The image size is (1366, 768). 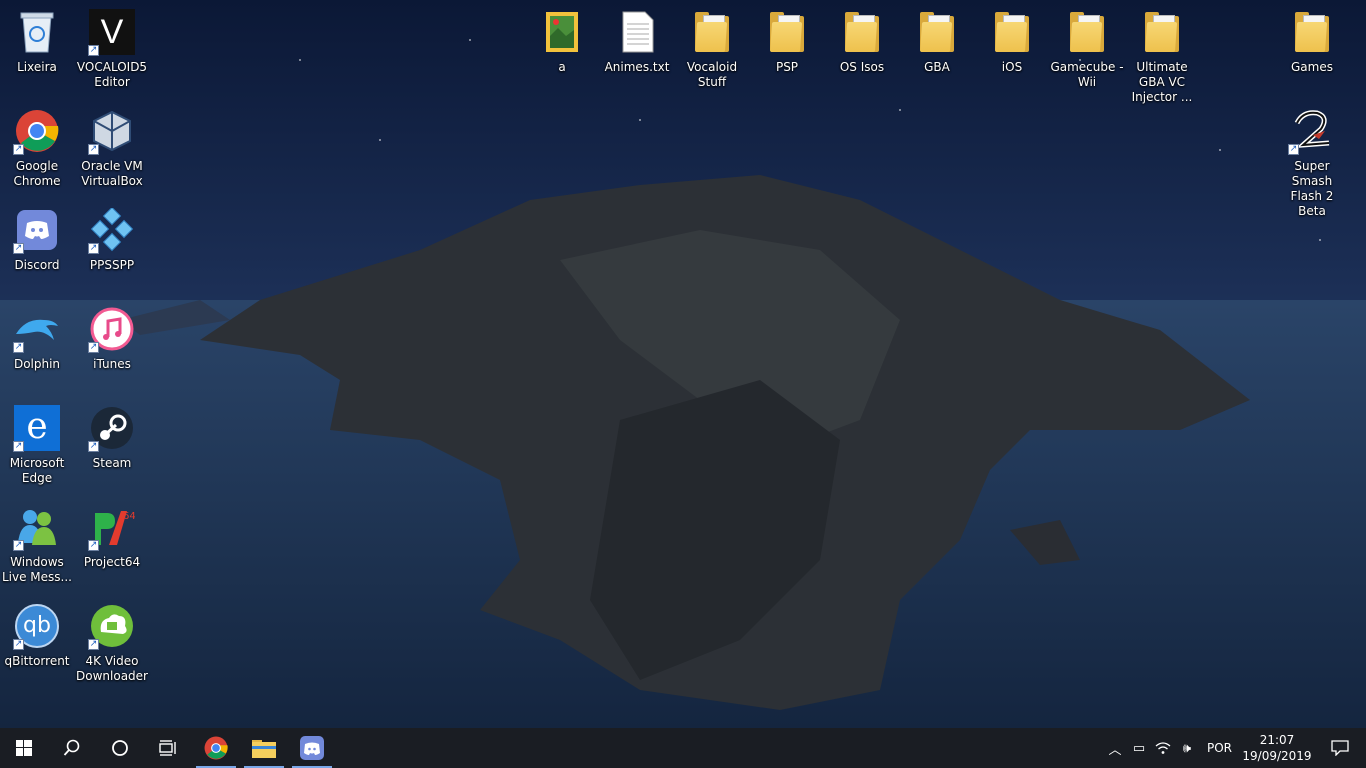 I want to click on network-button, so click(x=1163, y=748).